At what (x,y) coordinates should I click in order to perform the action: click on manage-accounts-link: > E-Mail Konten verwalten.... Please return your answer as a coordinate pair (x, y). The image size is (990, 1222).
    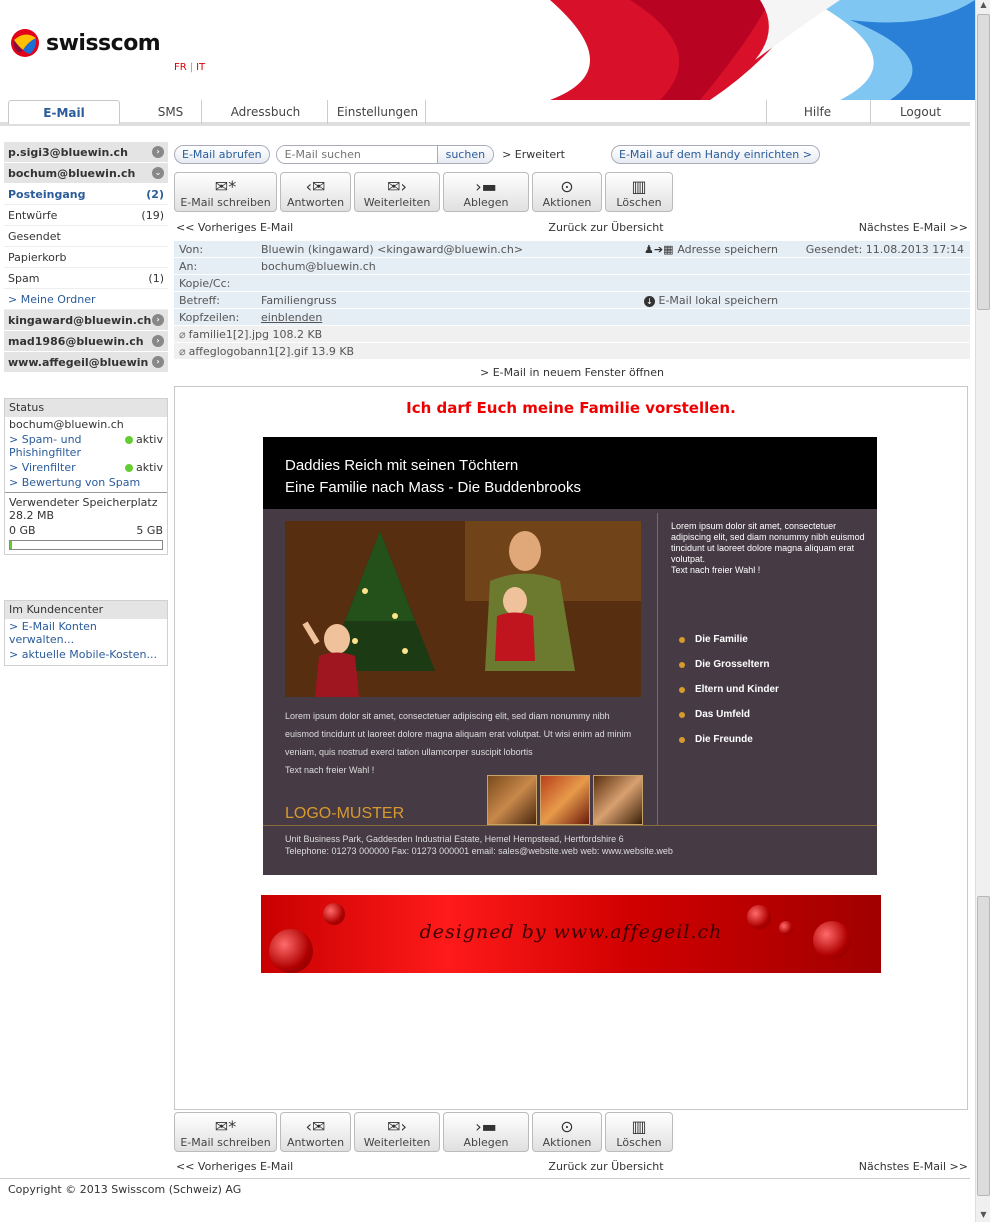
    Looking at the image, I should click on (86, 633).